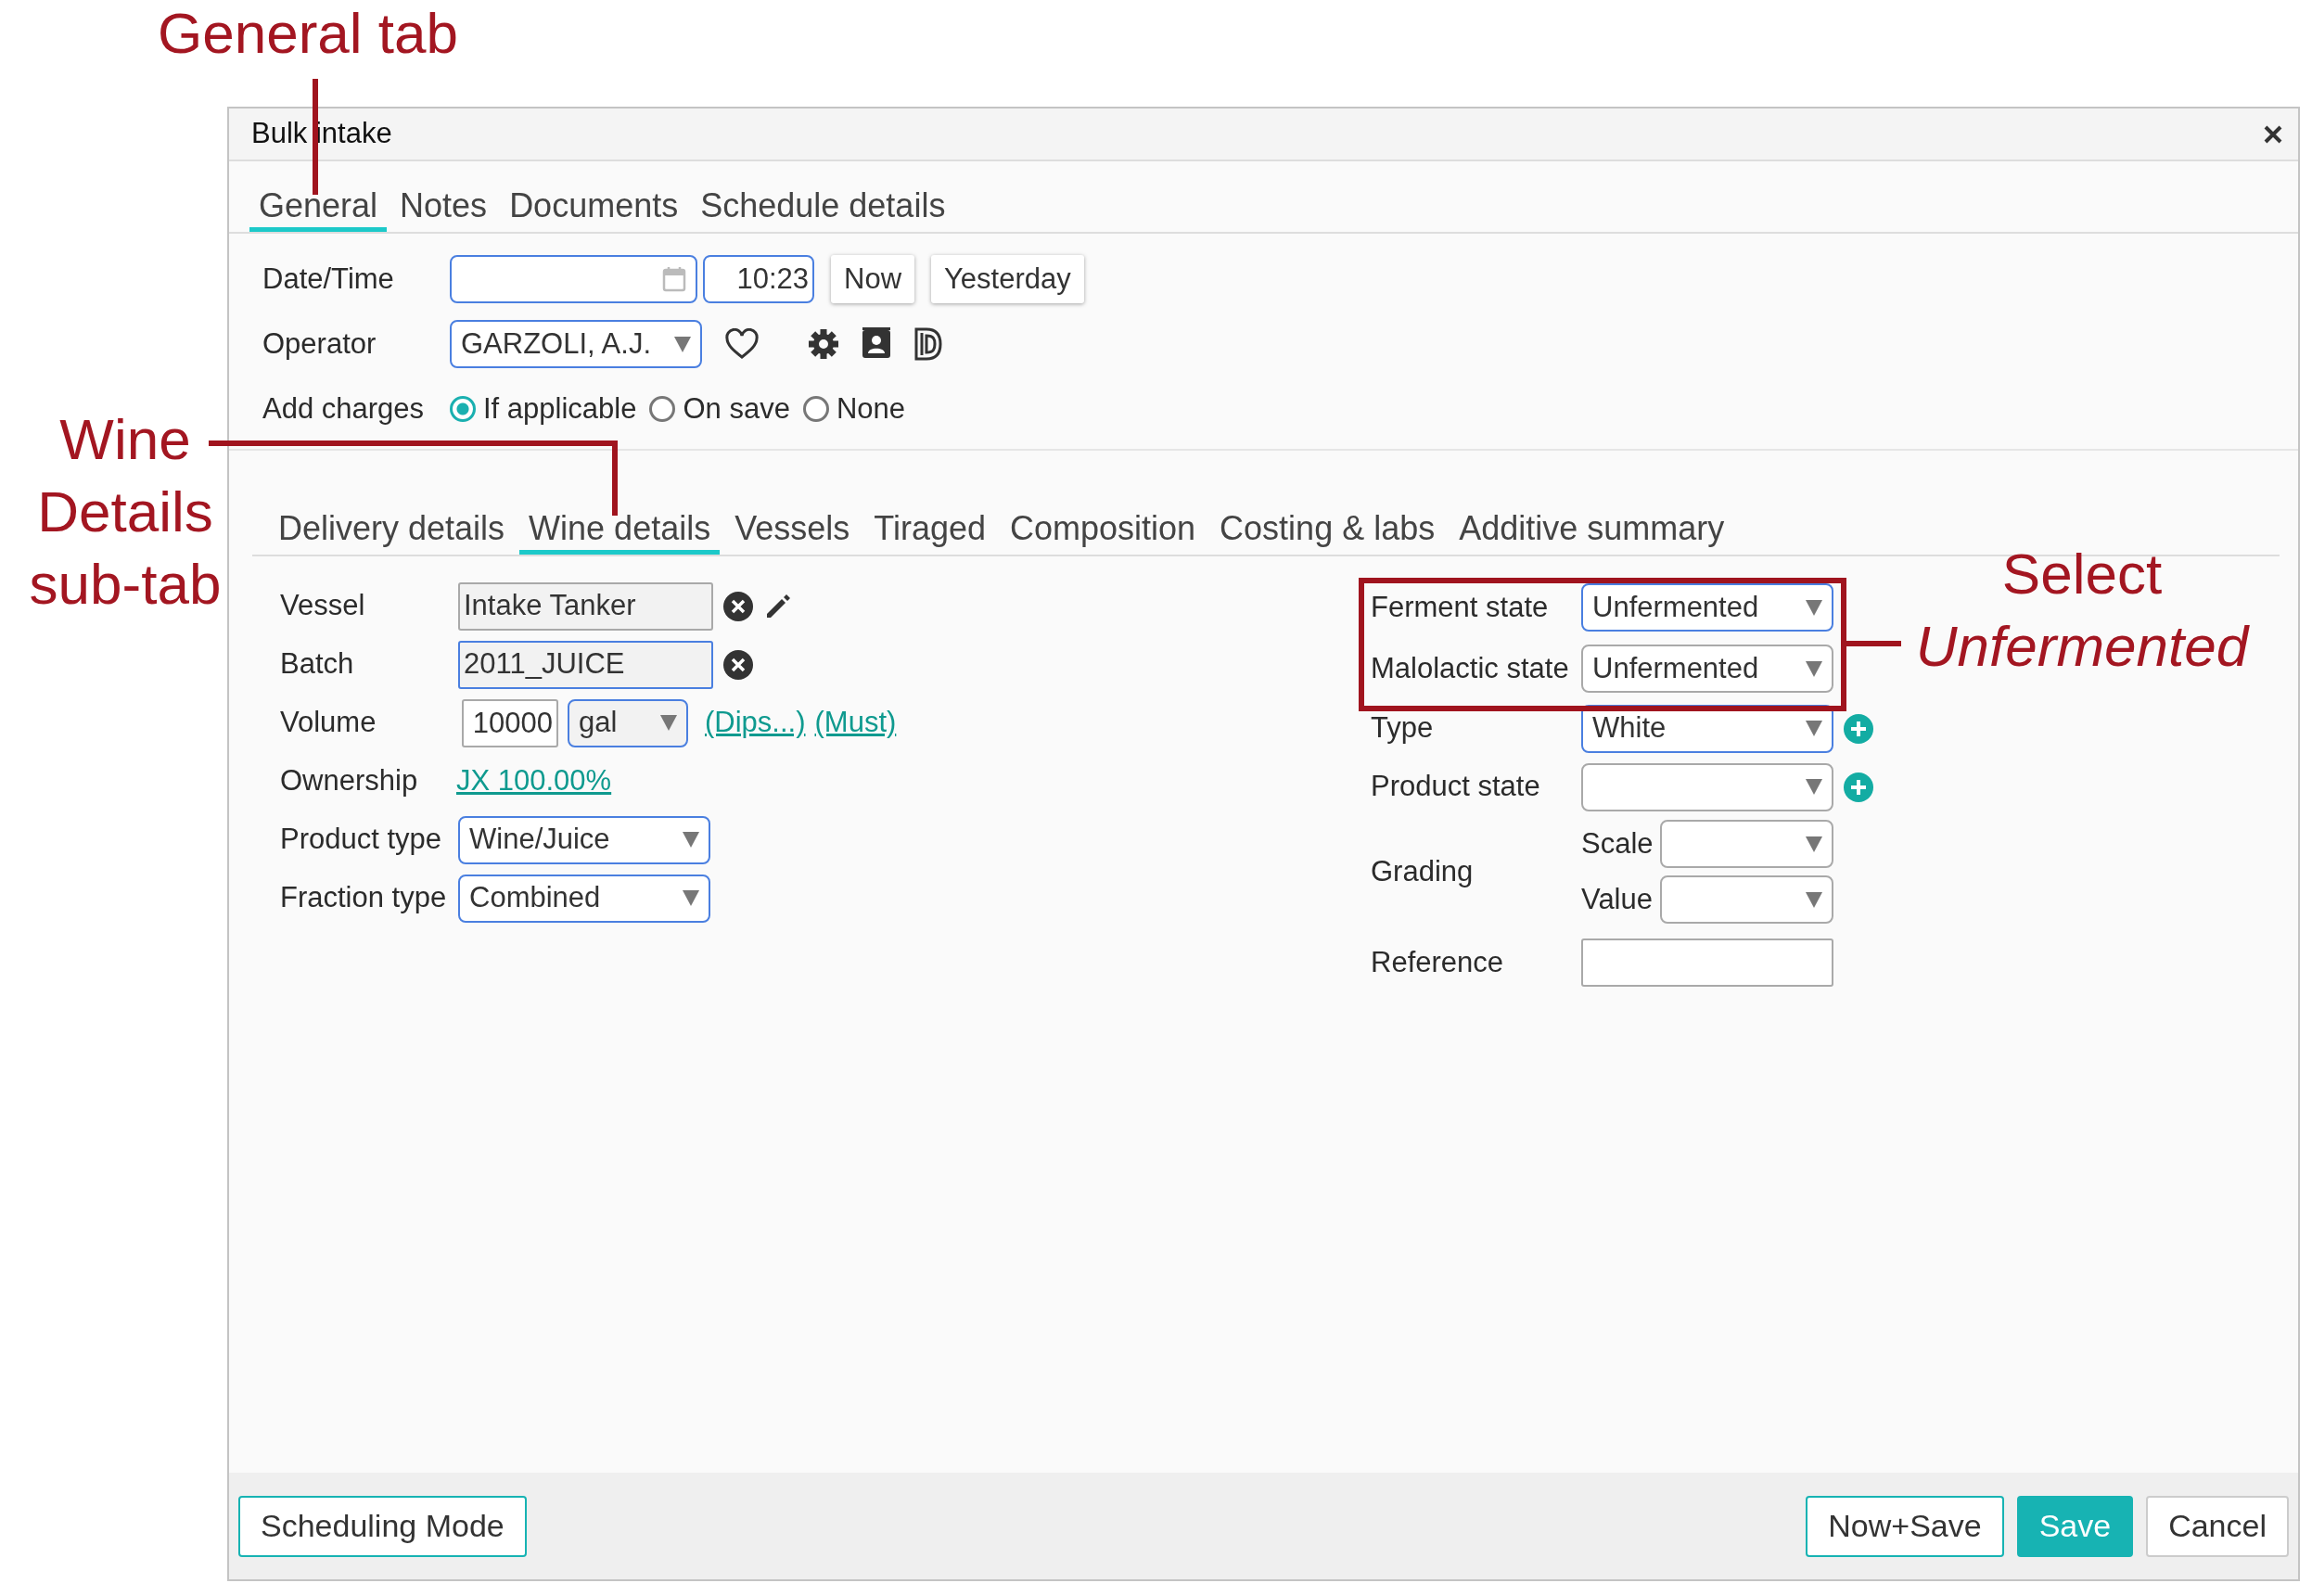  What do you see at coordinates (444, 208) in the screenshot?
I see `tab: Notes` at bounding box center [444, 208].